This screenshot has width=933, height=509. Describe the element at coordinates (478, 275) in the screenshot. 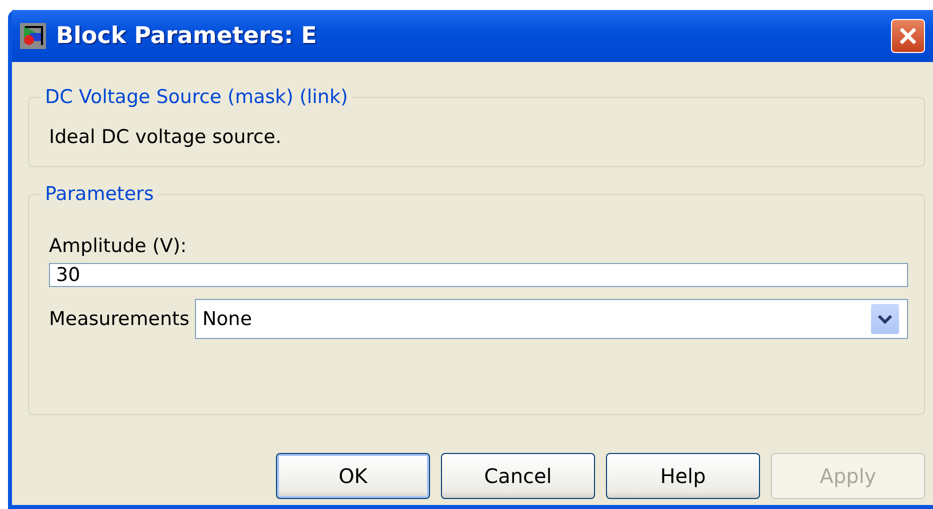

I see `amplitude-field: 30` at that location.